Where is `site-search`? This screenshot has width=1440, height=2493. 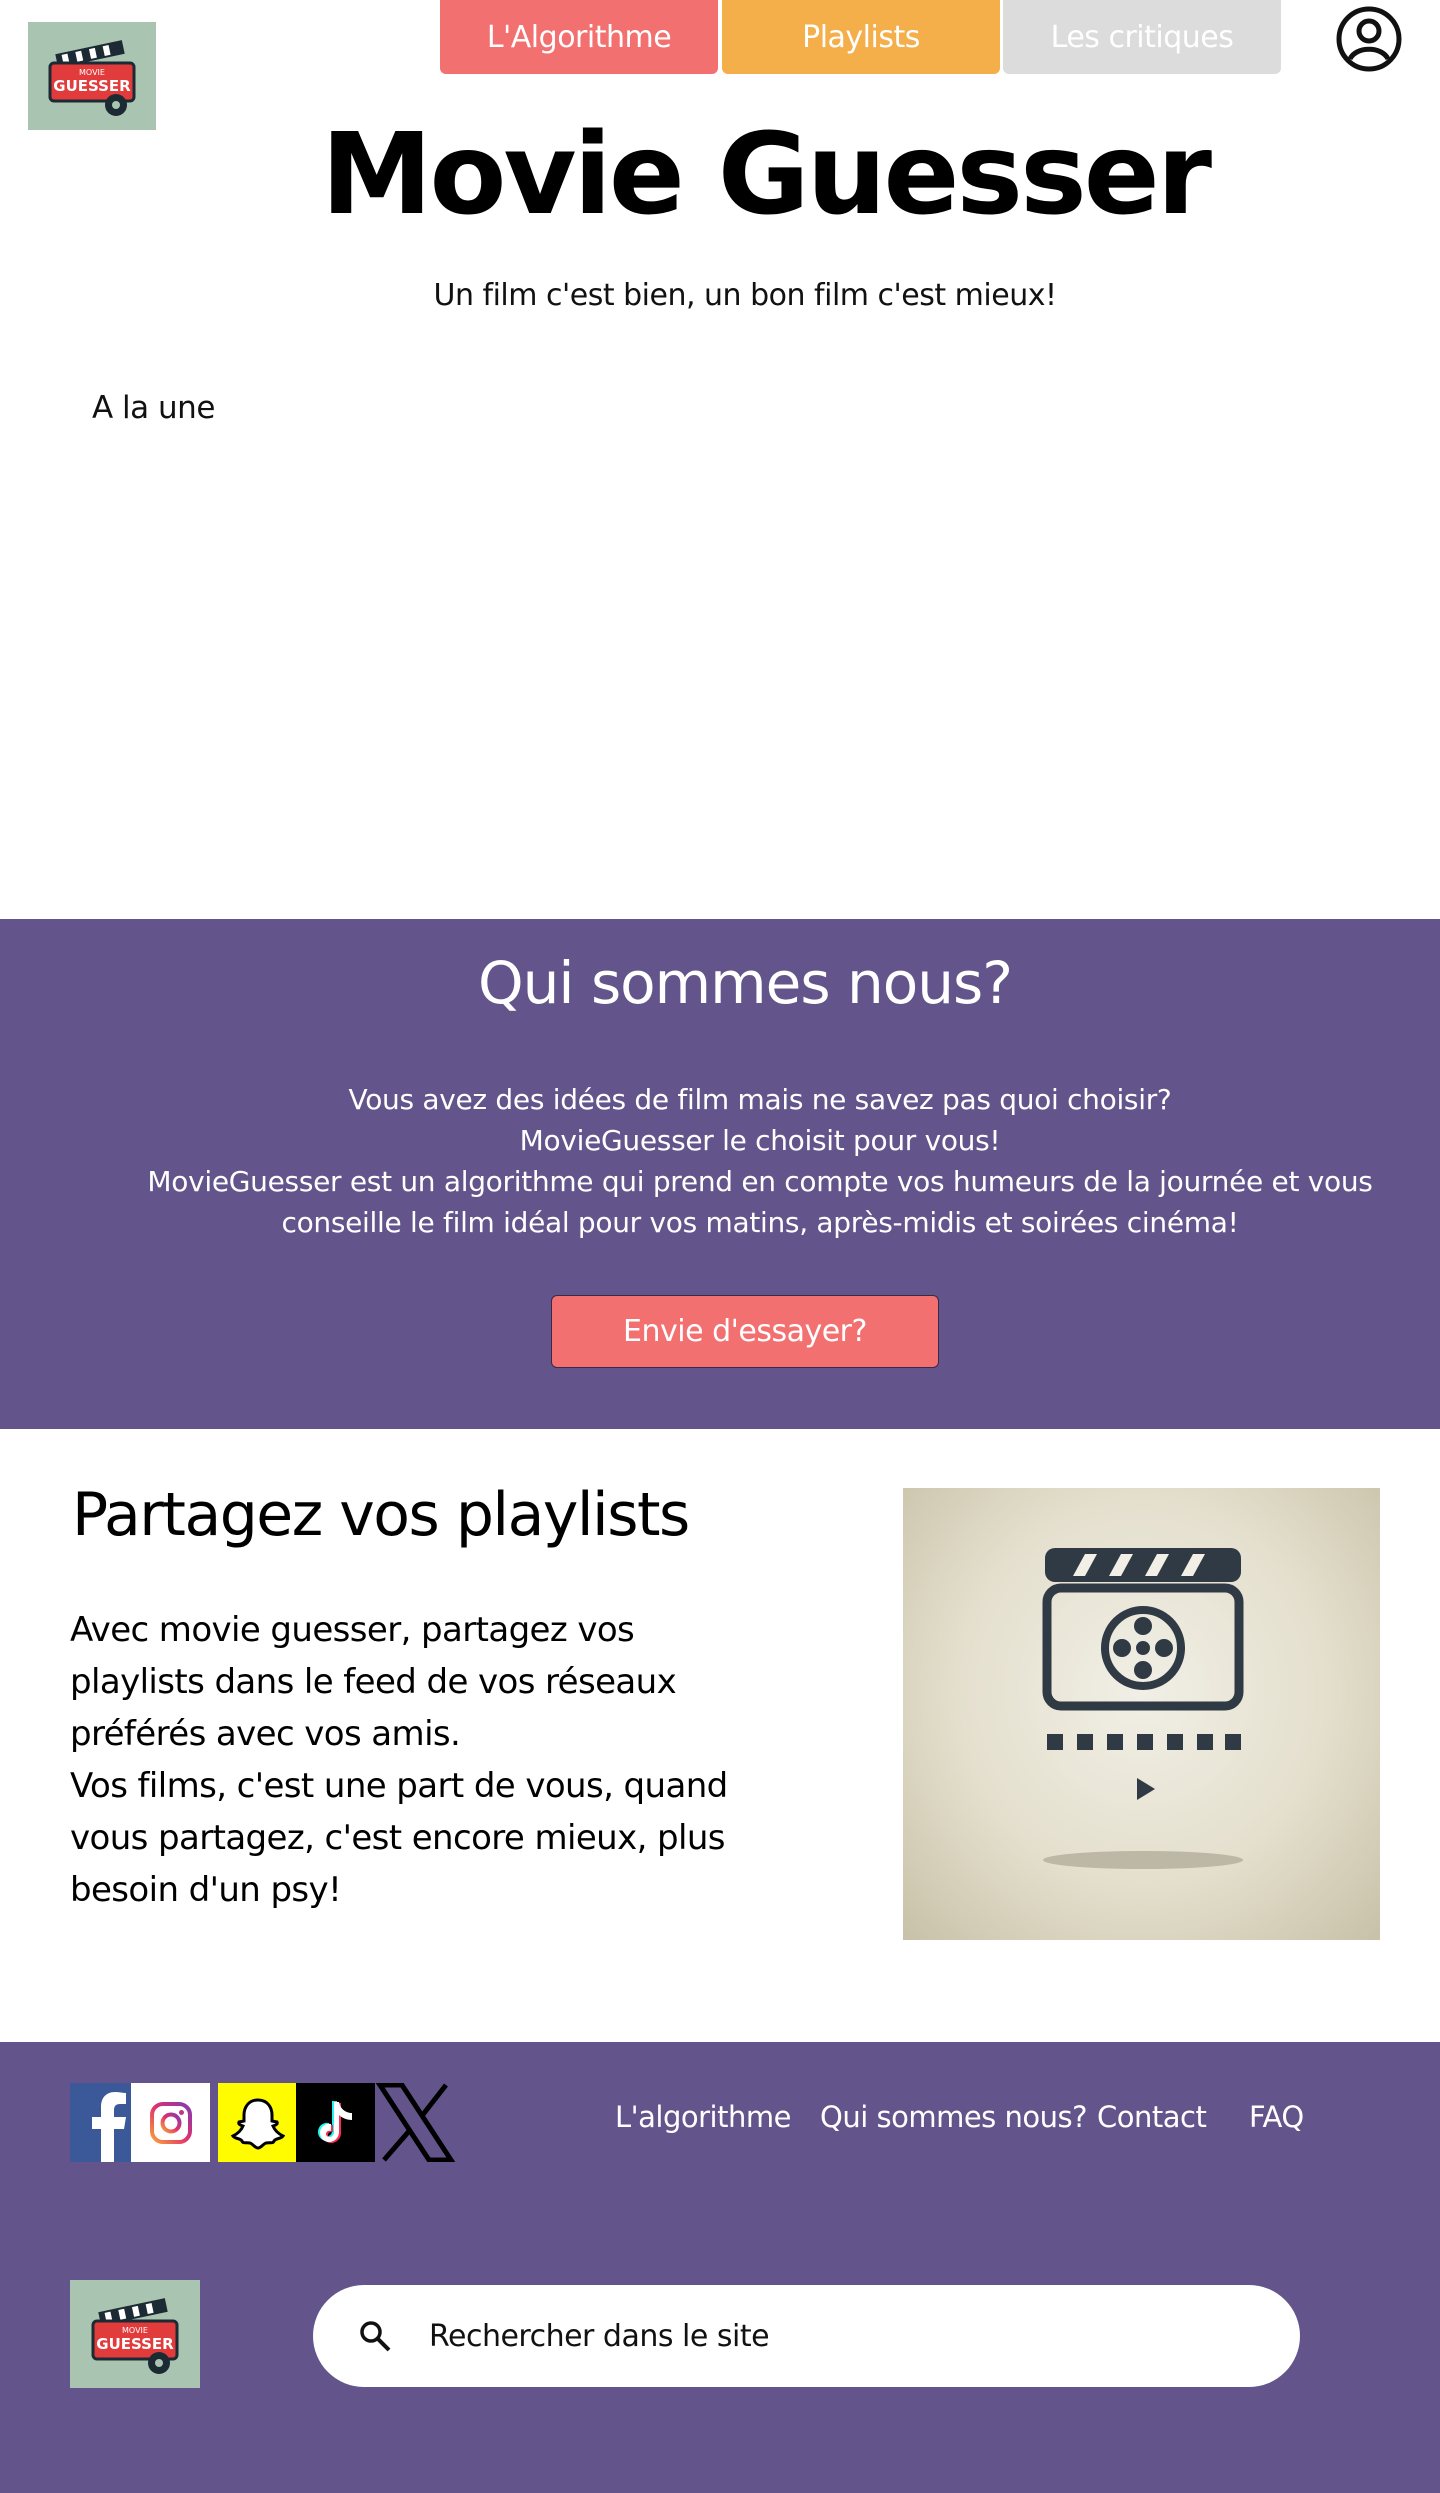
site-search is located at coordinates (806, 2336).